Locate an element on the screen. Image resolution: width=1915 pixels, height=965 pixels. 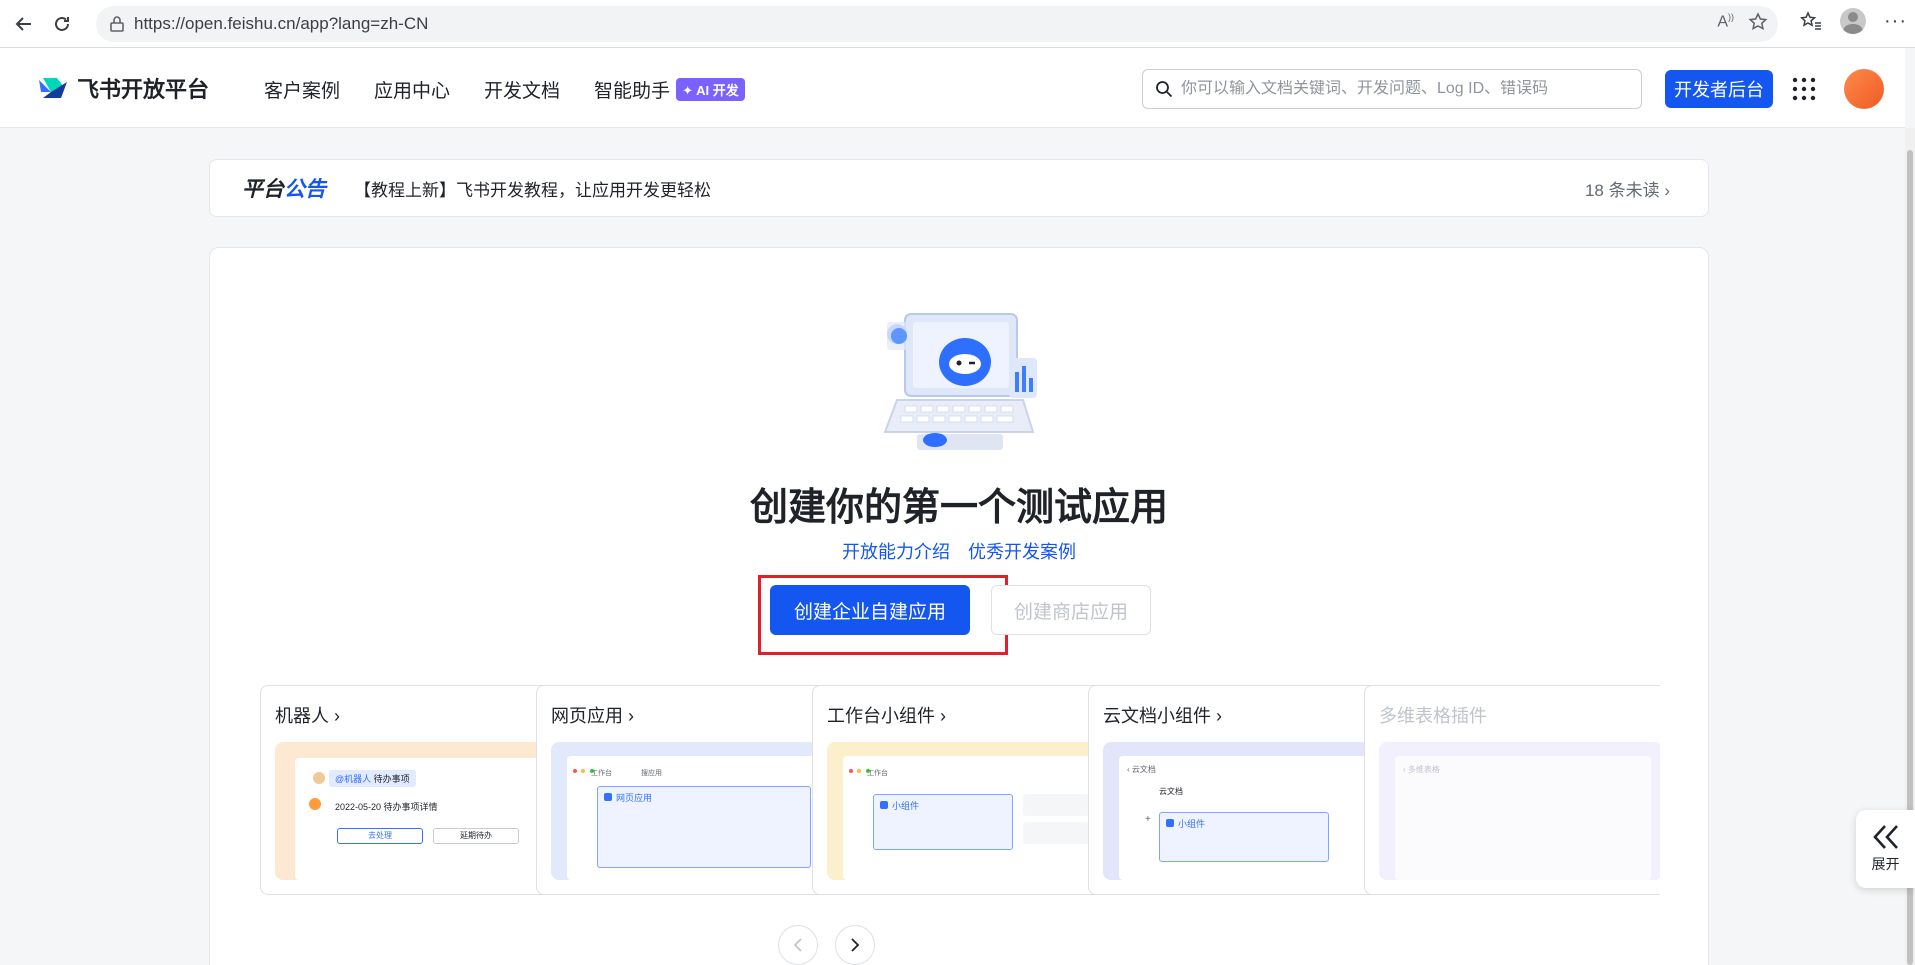
app-type-title-text: 机器人 is located at coordinates (302, 716).